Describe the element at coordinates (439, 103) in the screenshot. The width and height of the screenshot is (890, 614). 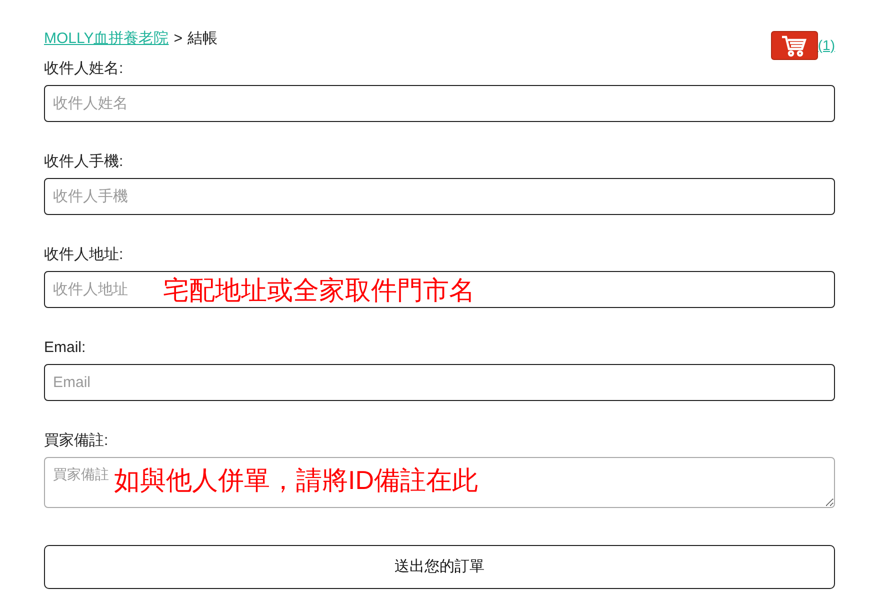
I see `input-field: 收件人姓名` at that location.